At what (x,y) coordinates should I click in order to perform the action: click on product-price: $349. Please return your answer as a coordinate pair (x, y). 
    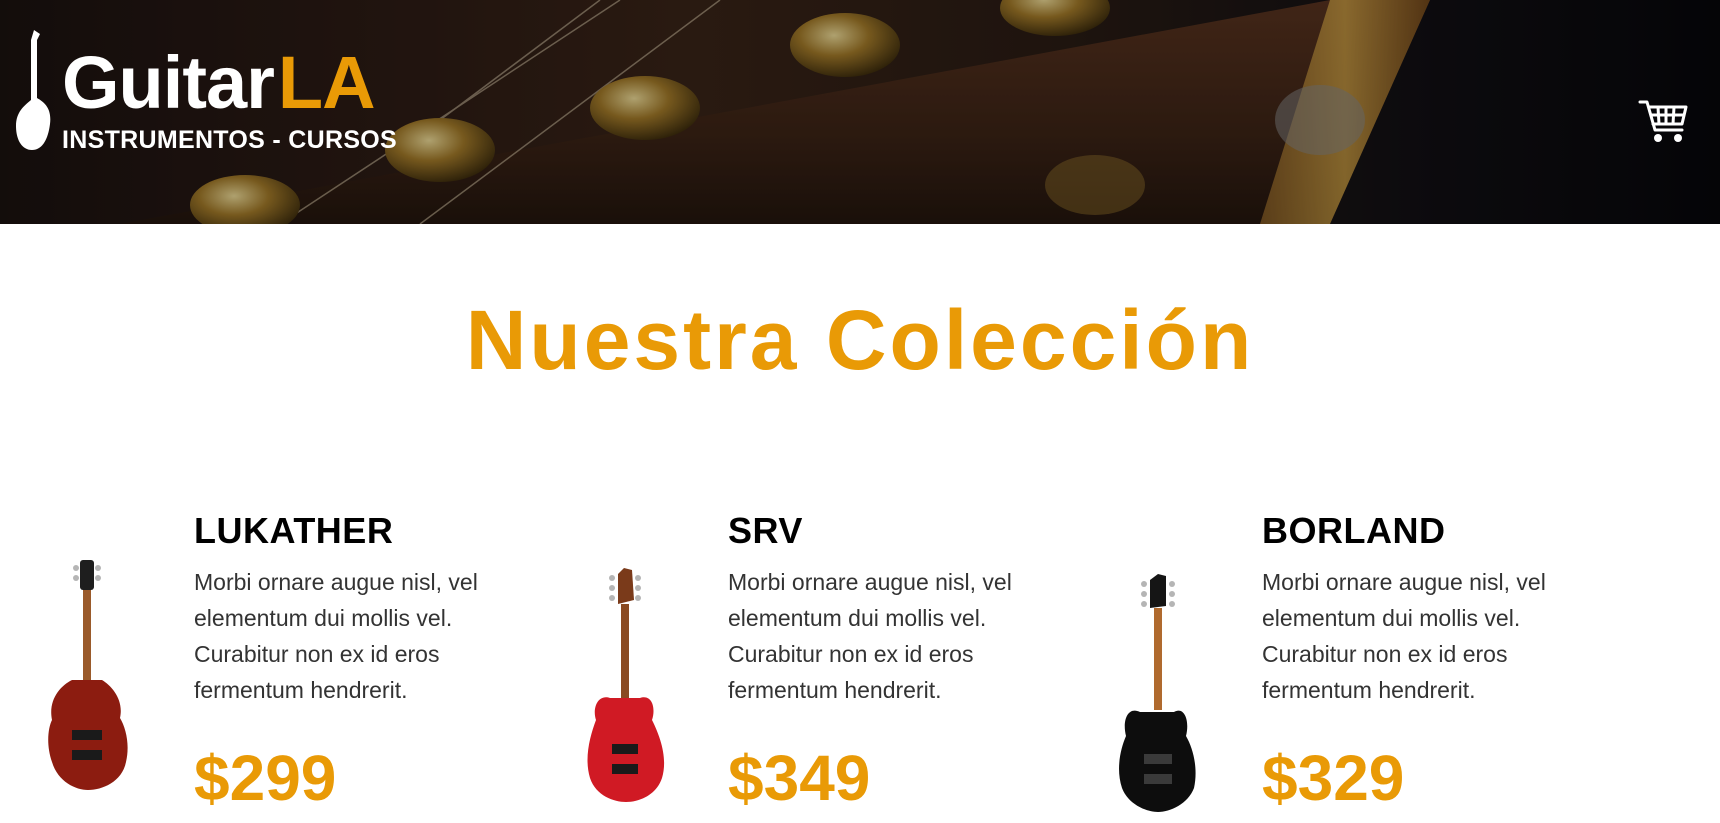
    Looking at the image, I should click on (799, 778).